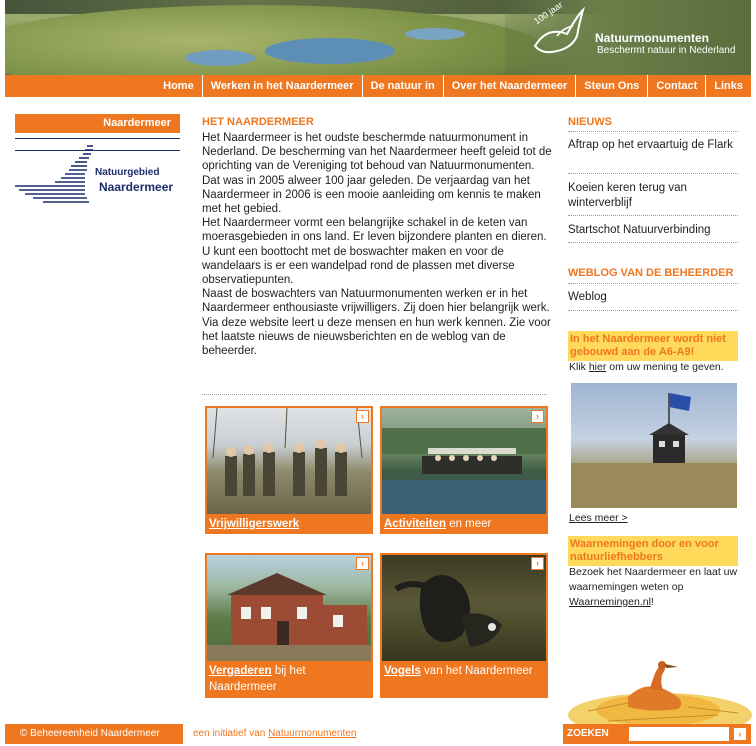 The height and width of the screenshot is (746, 756). What do you see at coordinates (54, 174) in the screenshot?
I see `heron-silhouette-icon` at bounding box center [54, 174].